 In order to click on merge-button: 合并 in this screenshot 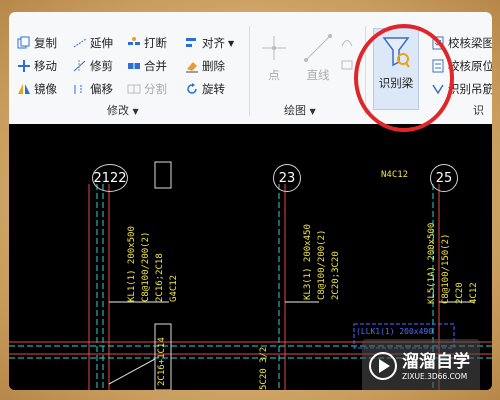, I will do `click(147, 66)`.